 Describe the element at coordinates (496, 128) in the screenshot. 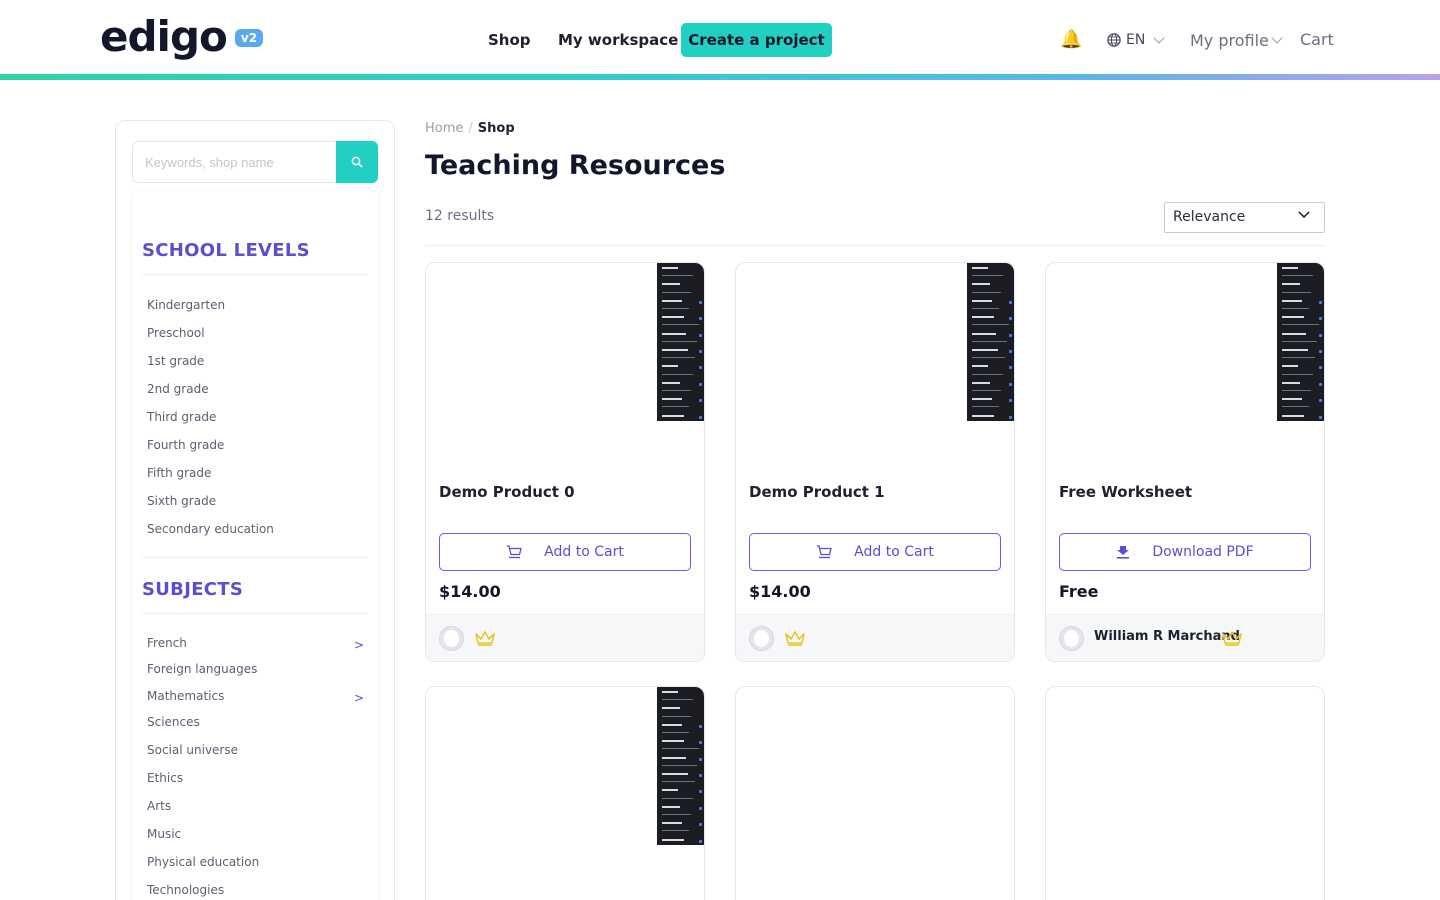

I see `breadcrumb-current: Shop` at that location.